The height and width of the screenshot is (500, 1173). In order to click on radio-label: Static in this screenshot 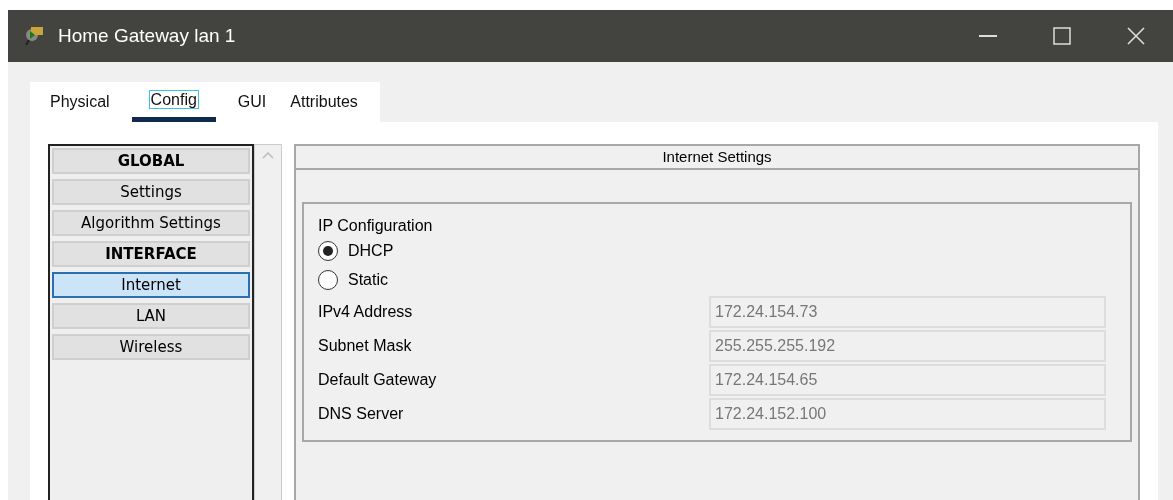, I will do `click(368, 279)`.